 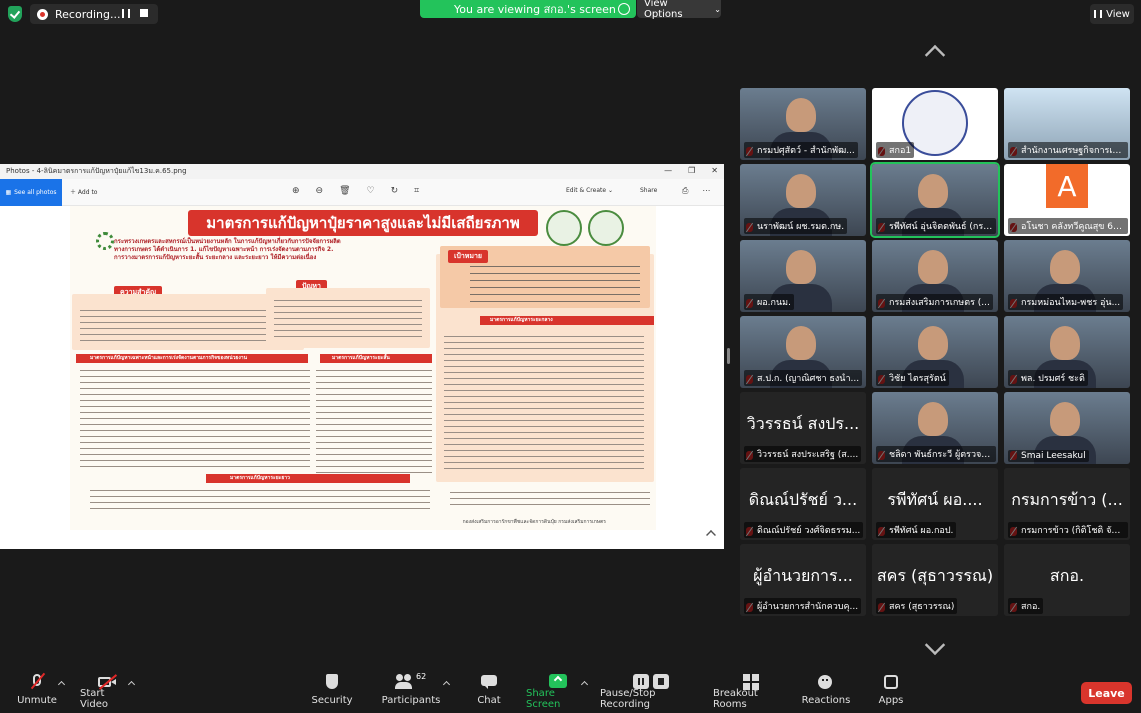 What do you see at coordinates (61, 684) in the screenshot?
I see `audio-options-caret` at bounding box center [61, 684].